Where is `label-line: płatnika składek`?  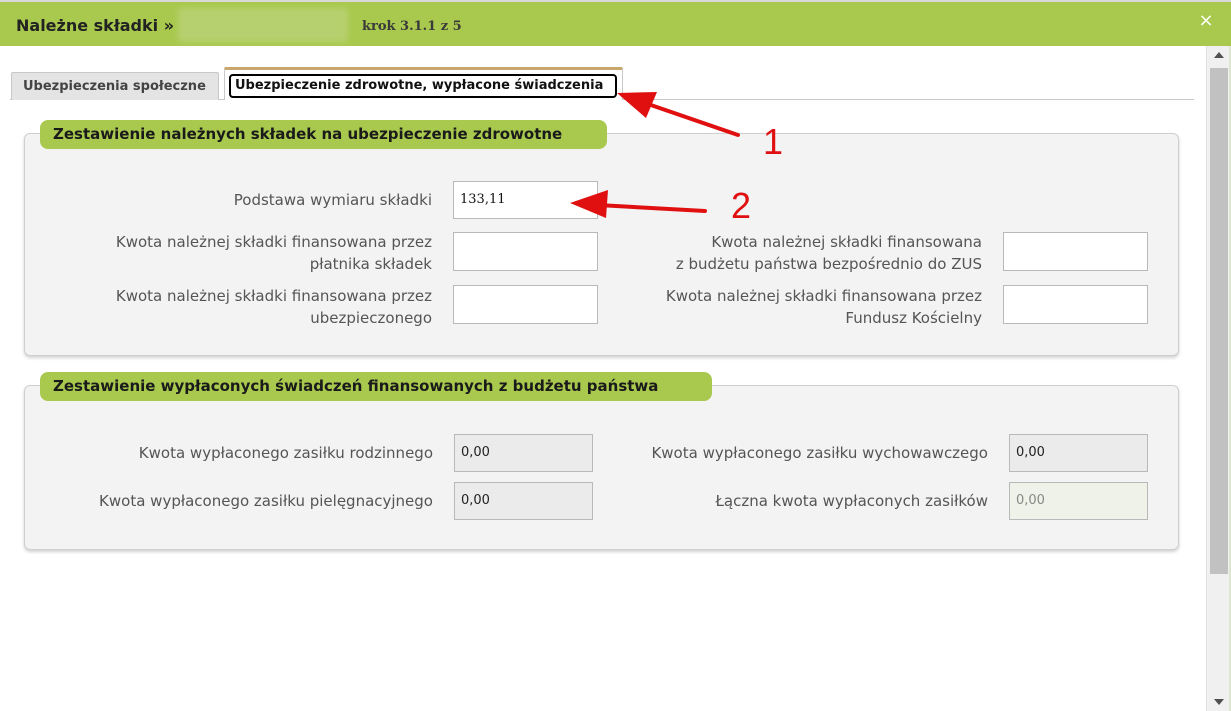
label-line: płatnika składek is located at coordinates (370, 264).